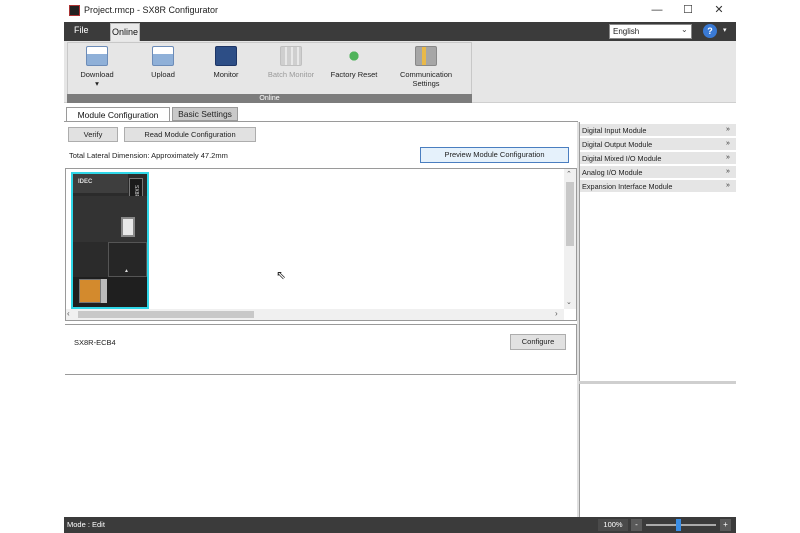 Image resolution: width=800 pixels, height=533 pixels. I want to click on communication-settings-icon, so click(426, 56).